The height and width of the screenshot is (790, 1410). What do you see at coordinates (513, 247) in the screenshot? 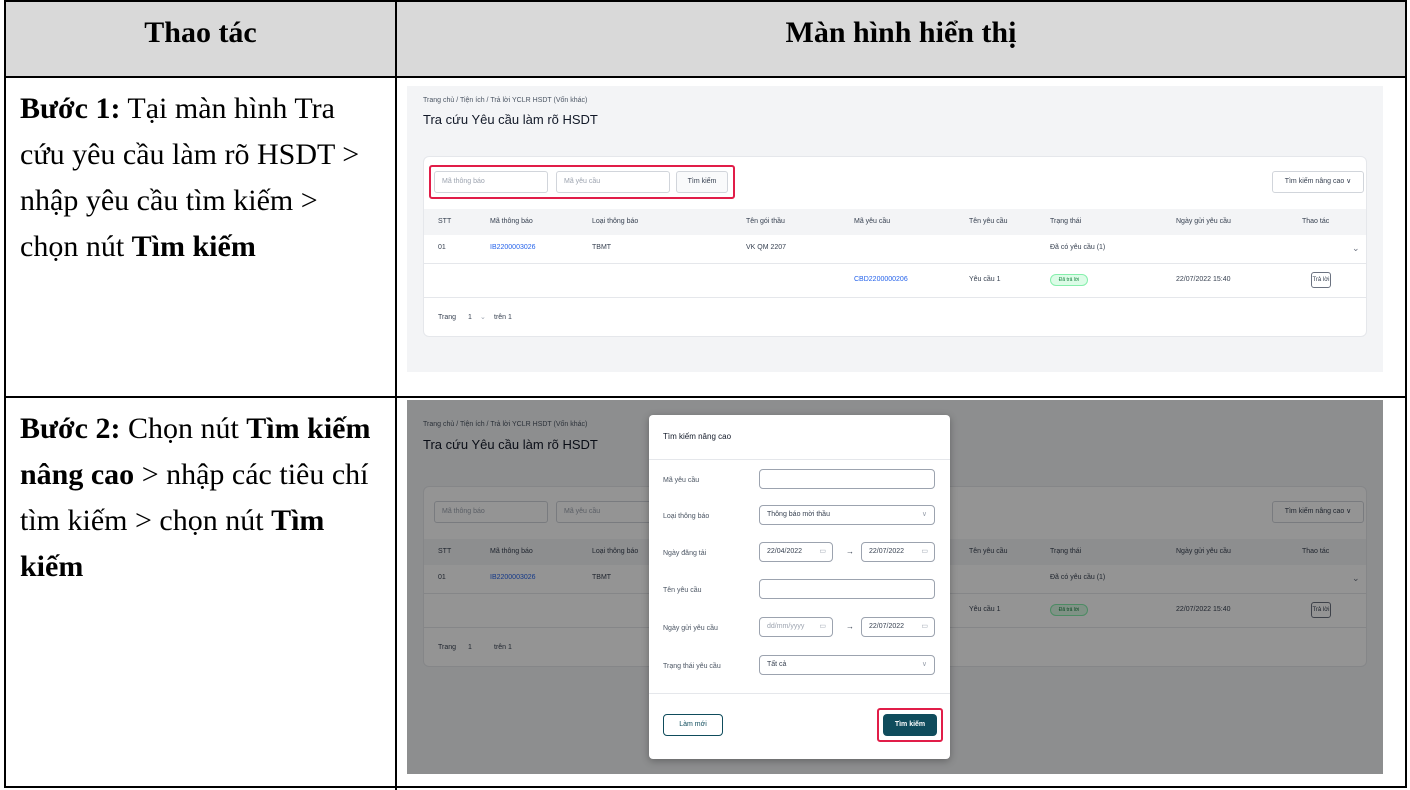
I see `row1-notice-code-link: IB2200003026` at bounding box center [513, 247].